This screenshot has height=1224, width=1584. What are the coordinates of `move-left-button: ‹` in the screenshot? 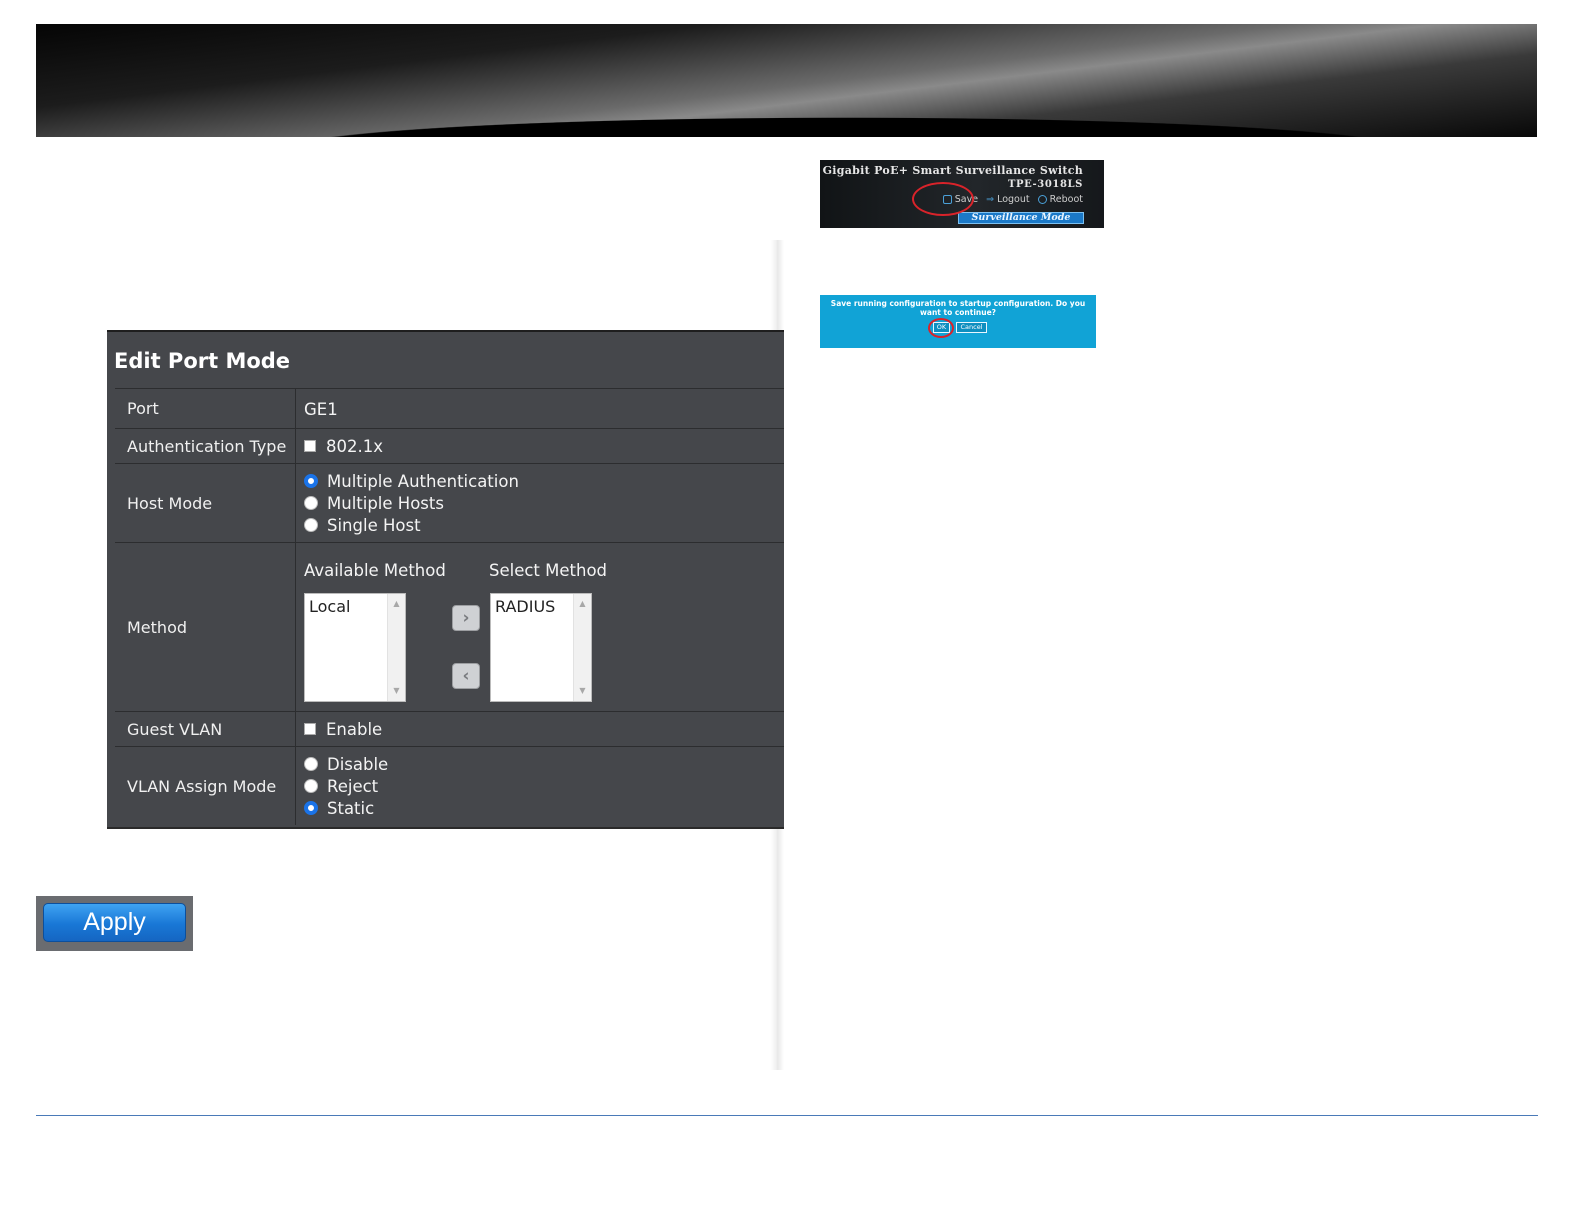 It's located at (466, 676).